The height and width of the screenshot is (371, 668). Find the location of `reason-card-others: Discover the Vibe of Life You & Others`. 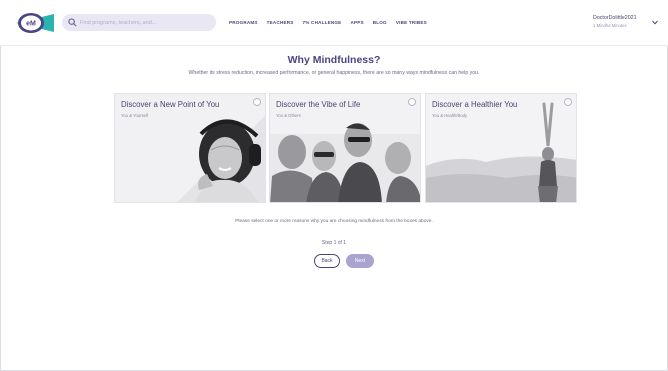

reason-card-others: Discover the Vibe of Life You & Others is located at coordinates (345, 148).